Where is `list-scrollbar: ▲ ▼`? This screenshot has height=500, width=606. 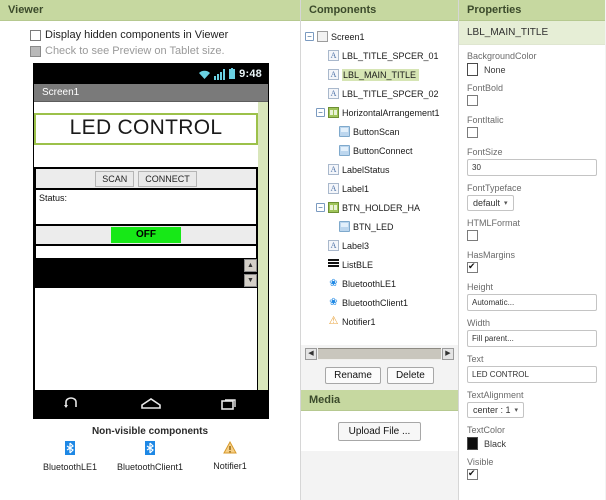
list-scrollbar: ▲ ▼ is located at coordinates (250, 273).